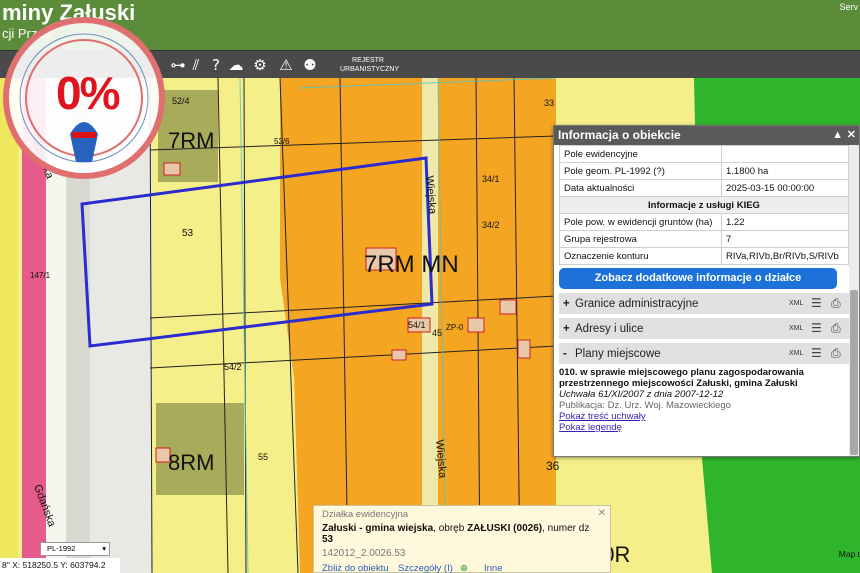  What do you see at coordinates (365, 514) in the screenshot?
I see `popup-caption: Działka ewidencyjna` at bounding box center [365, 514].